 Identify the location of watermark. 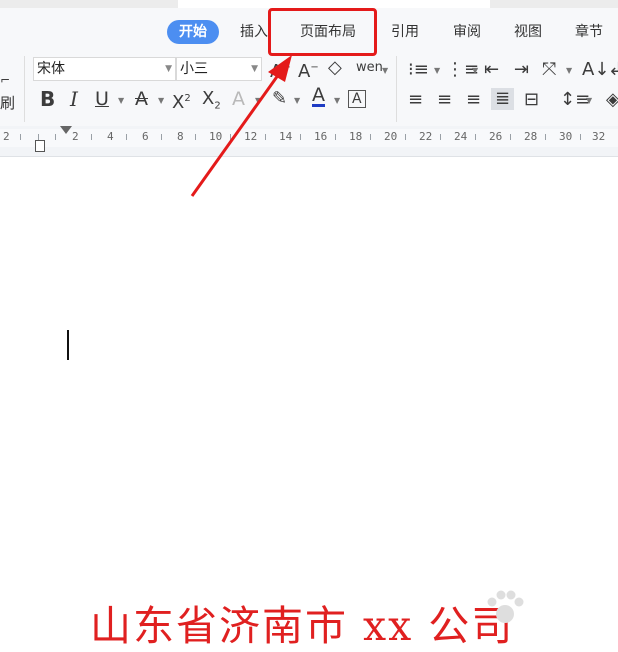
(541, 608).